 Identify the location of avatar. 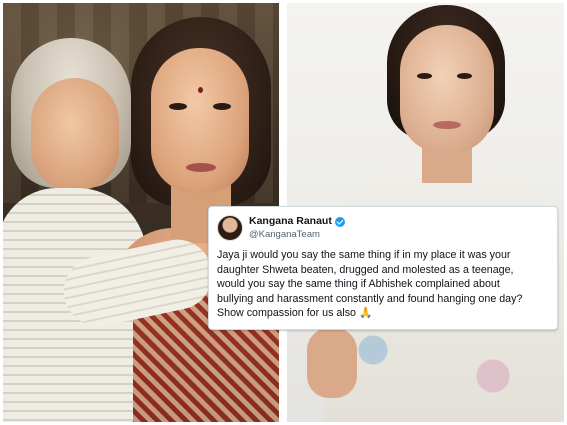
(230, 228).